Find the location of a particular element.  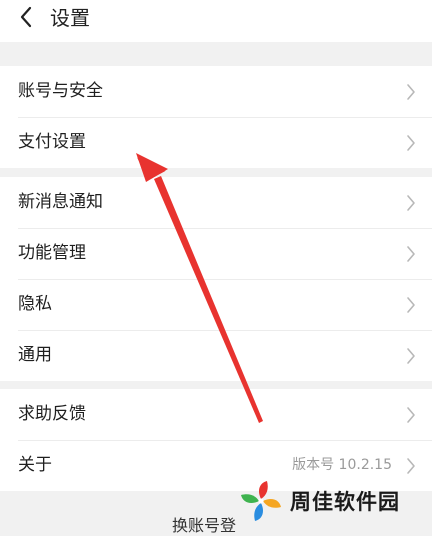

settings-item-account-security: 账号与安全 is located at coordinates (216, 91).